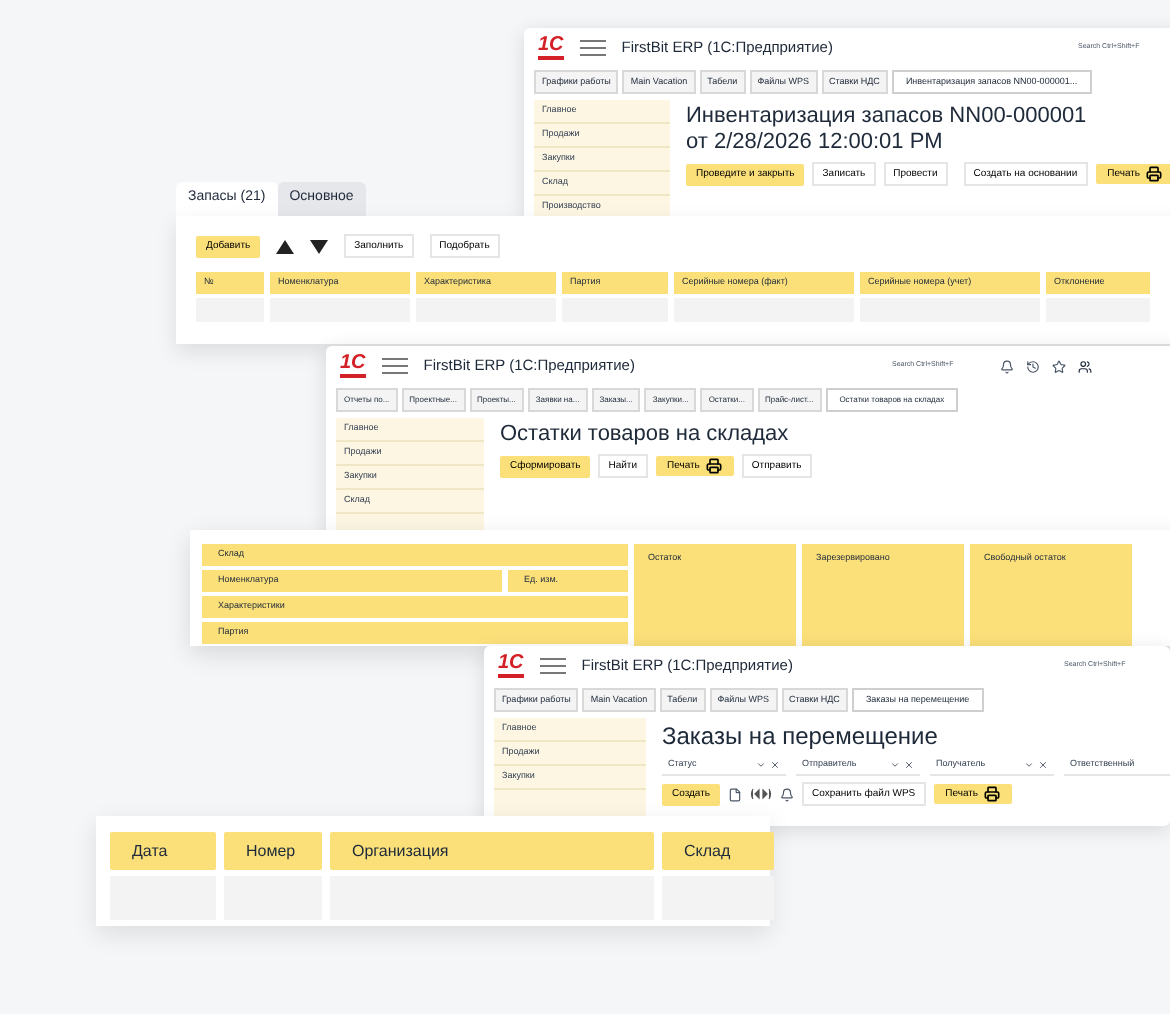 This screenshot has width=1170, height=1014. What do you see at coordinates (319, 246) in the screenshot?
I see `move-down-icon` at bounding box center [319, 246].